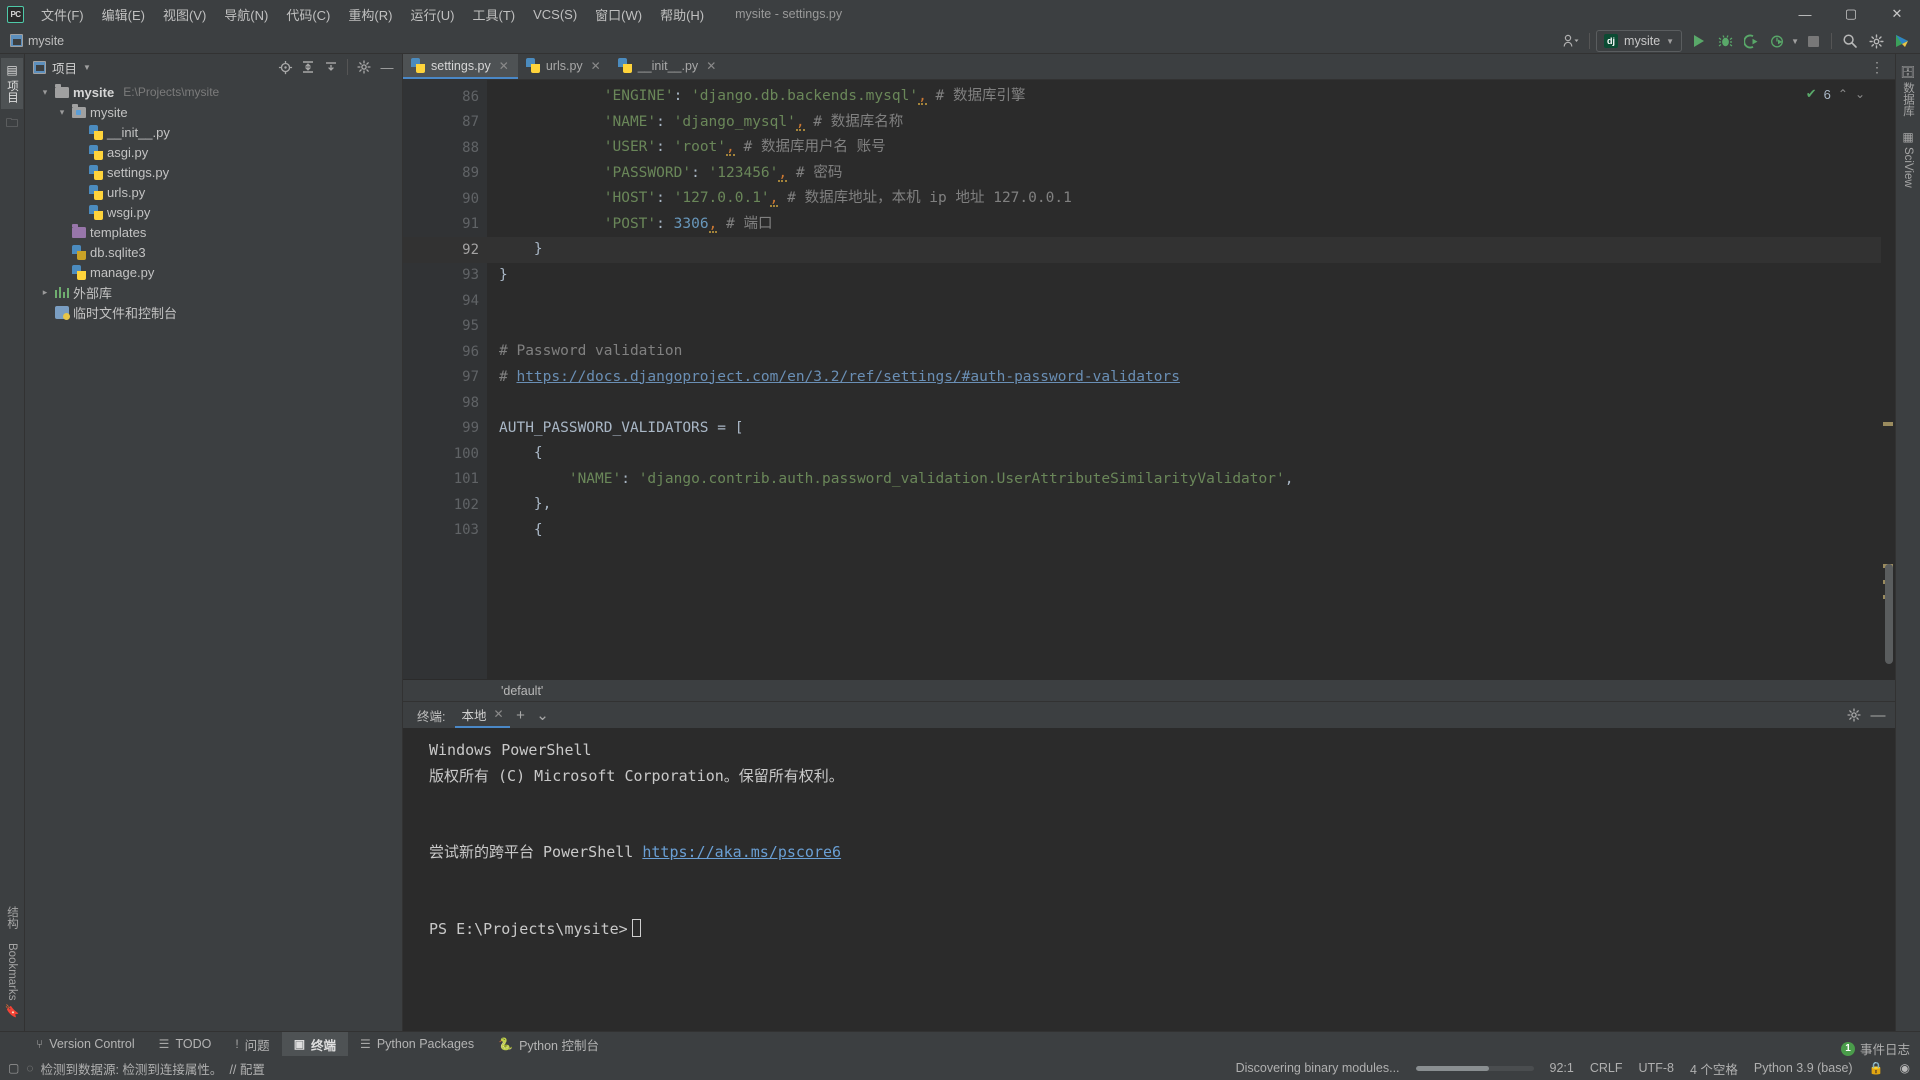 This screenshot has width=1920, height=1080. I want to click on sidebar-tab-database: 🗄 数据库, so click(1908, 91).